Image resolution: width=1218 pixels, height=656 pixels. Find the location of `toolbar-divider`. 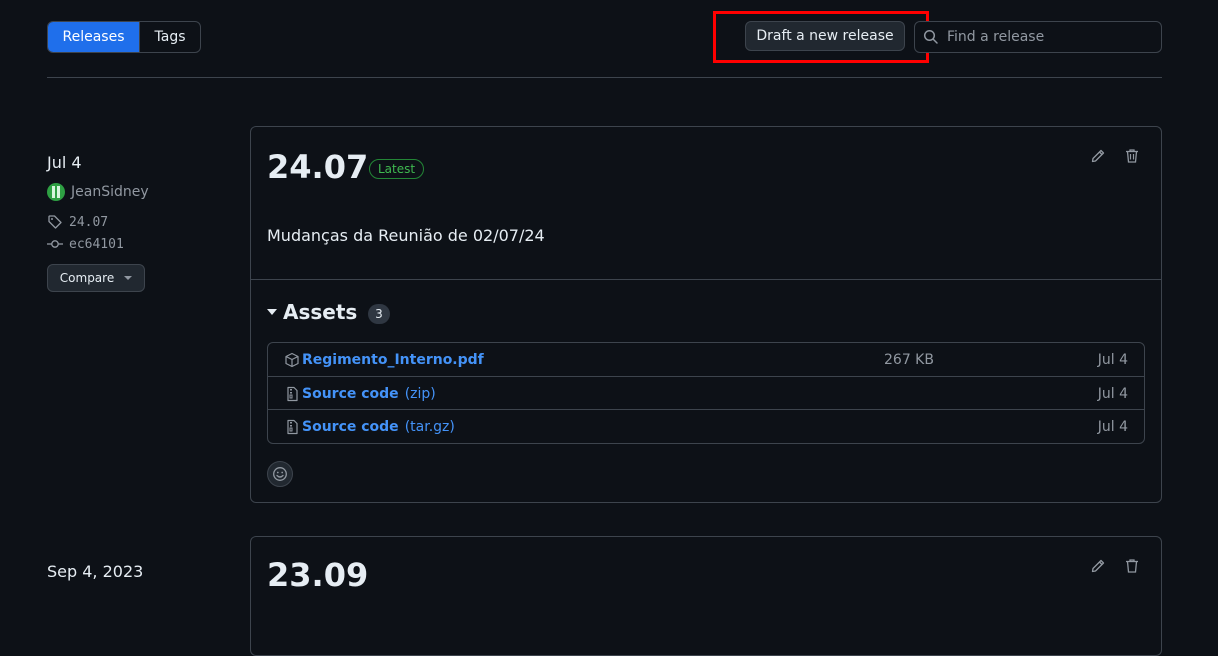

toolbar-divider is located at coordinates (604, 77).